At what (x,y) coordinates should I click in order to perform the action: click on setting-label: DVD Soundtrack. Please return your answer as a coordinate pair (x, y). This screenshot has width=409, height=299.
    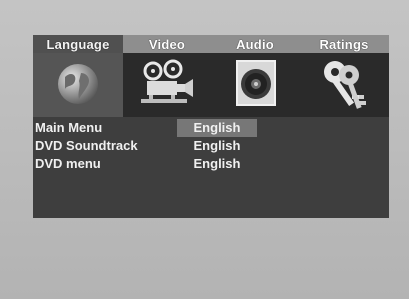
    Looking at the image, I should click on (86, 145).